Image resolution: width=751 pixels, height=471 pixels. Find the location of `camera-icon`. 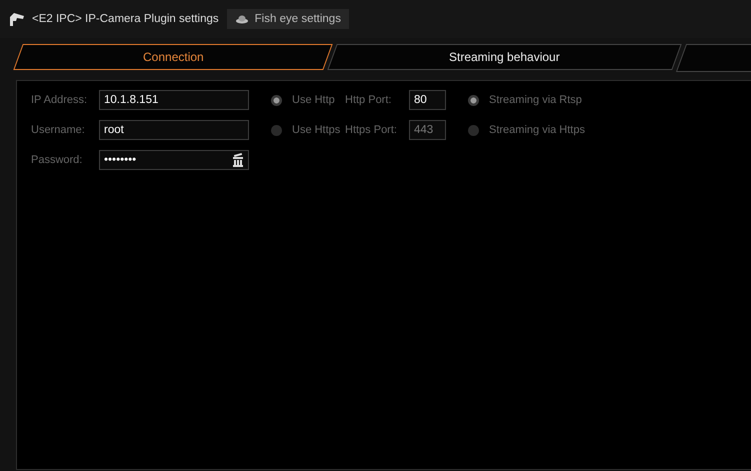

camera-icon is located at coordinates (17, 19).